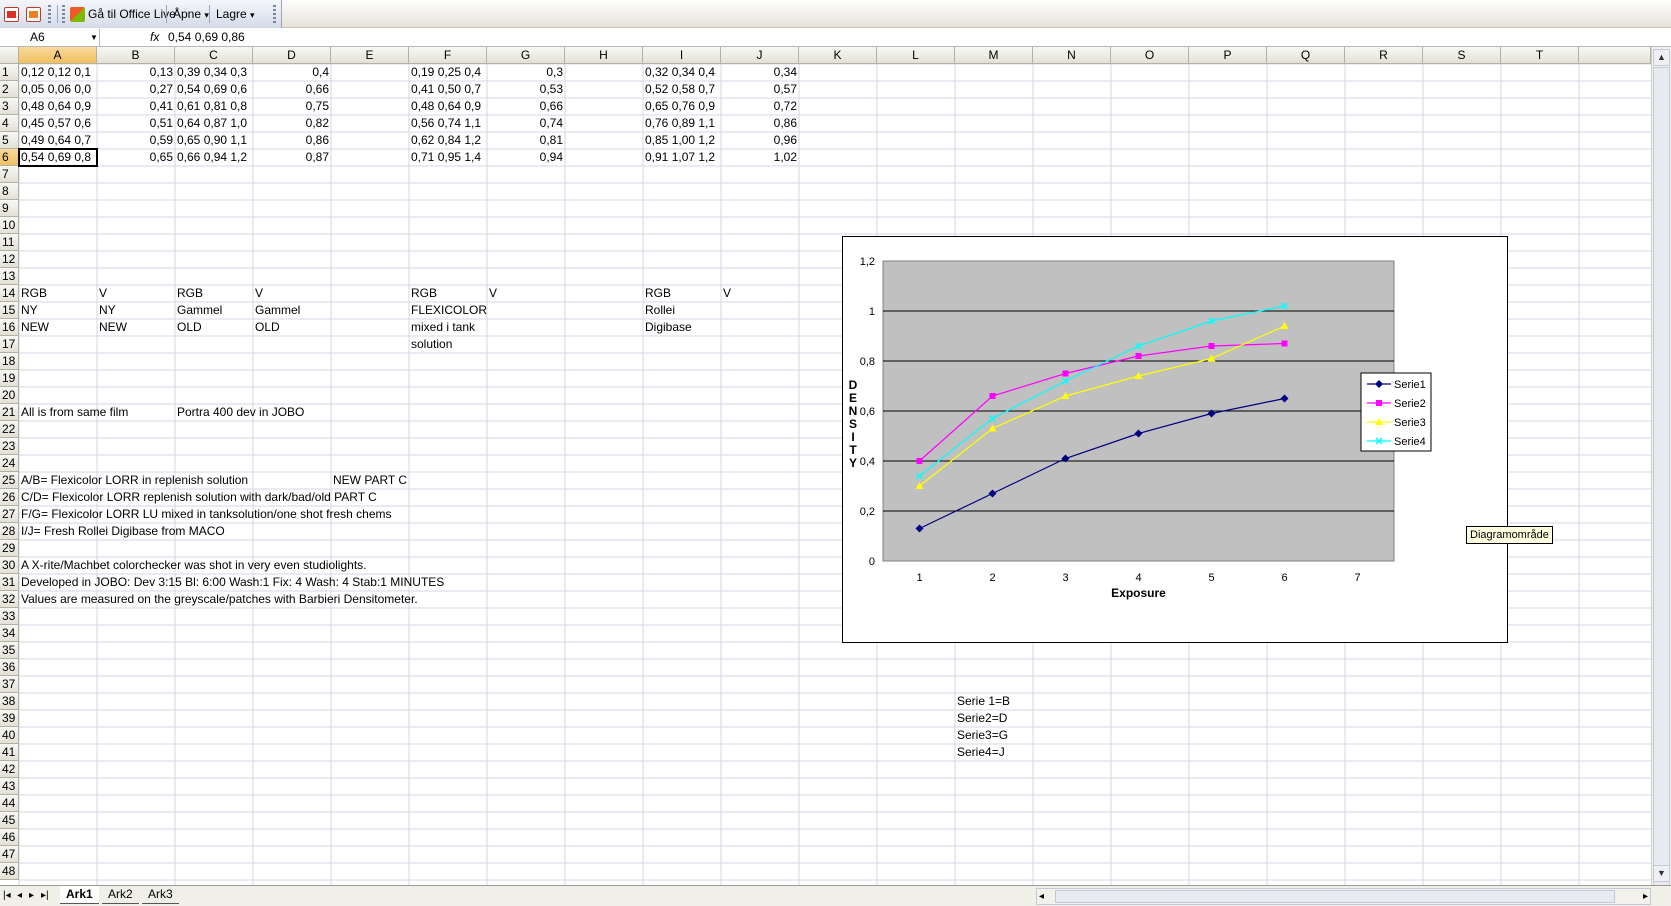  I want to click on scroll-up-icon: ▲, so click(1661, 57).